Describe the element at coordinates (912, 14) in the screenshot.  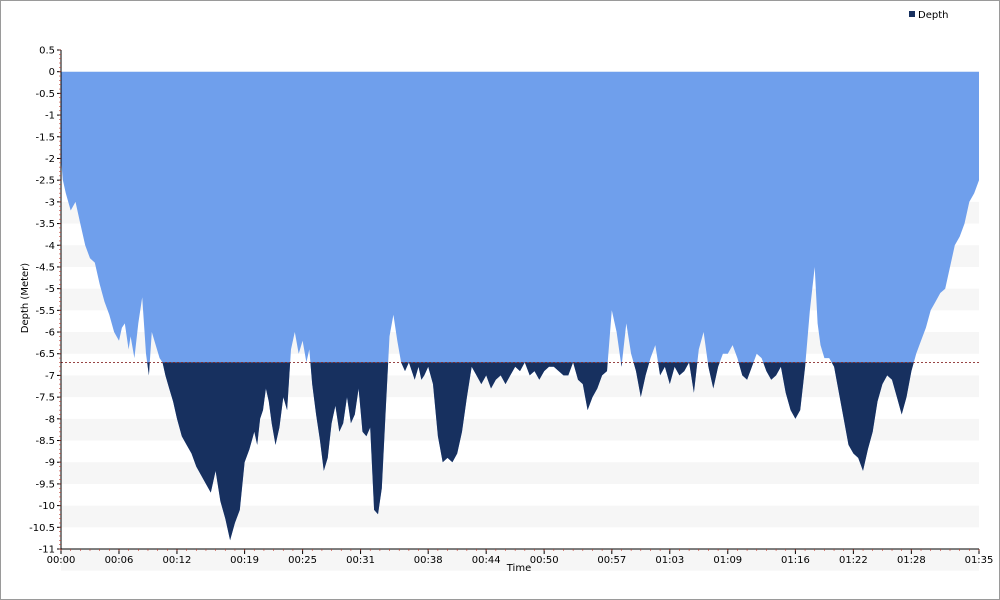
I see `legend-swatch` at that location.